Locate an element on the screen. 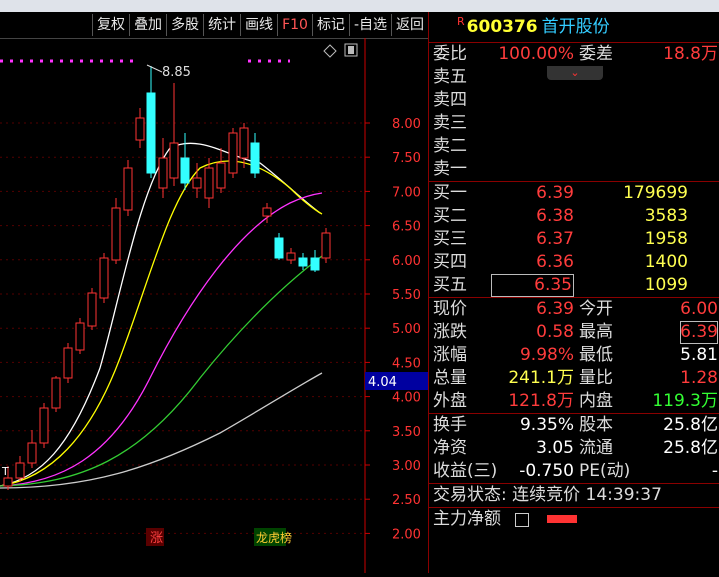 Image resolution: width=719 pixels, height=577 pixels. buy-row: 买二 6.38 3583 is located at coordinates (574, 216).